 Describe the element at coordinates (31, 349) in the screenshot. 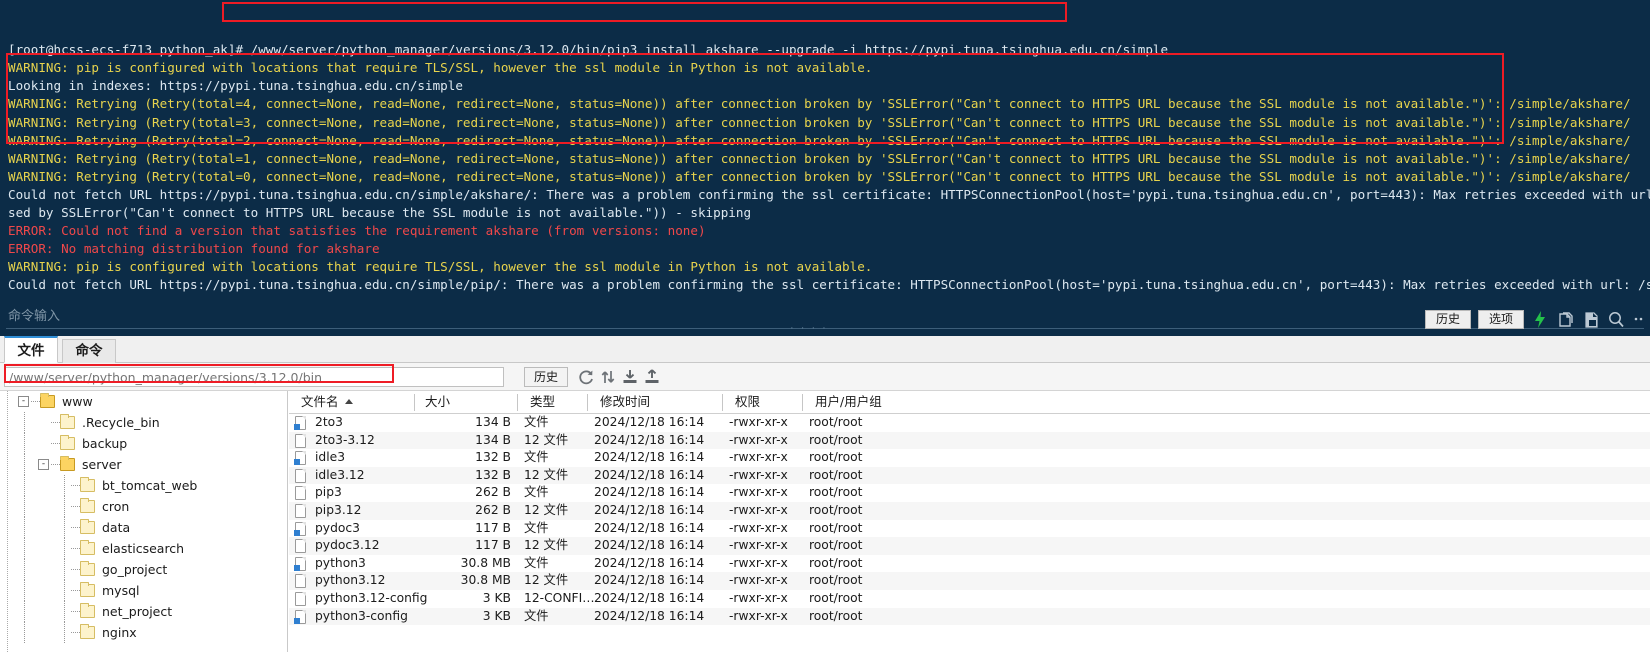

I see `tab-files: 文件` at that location.